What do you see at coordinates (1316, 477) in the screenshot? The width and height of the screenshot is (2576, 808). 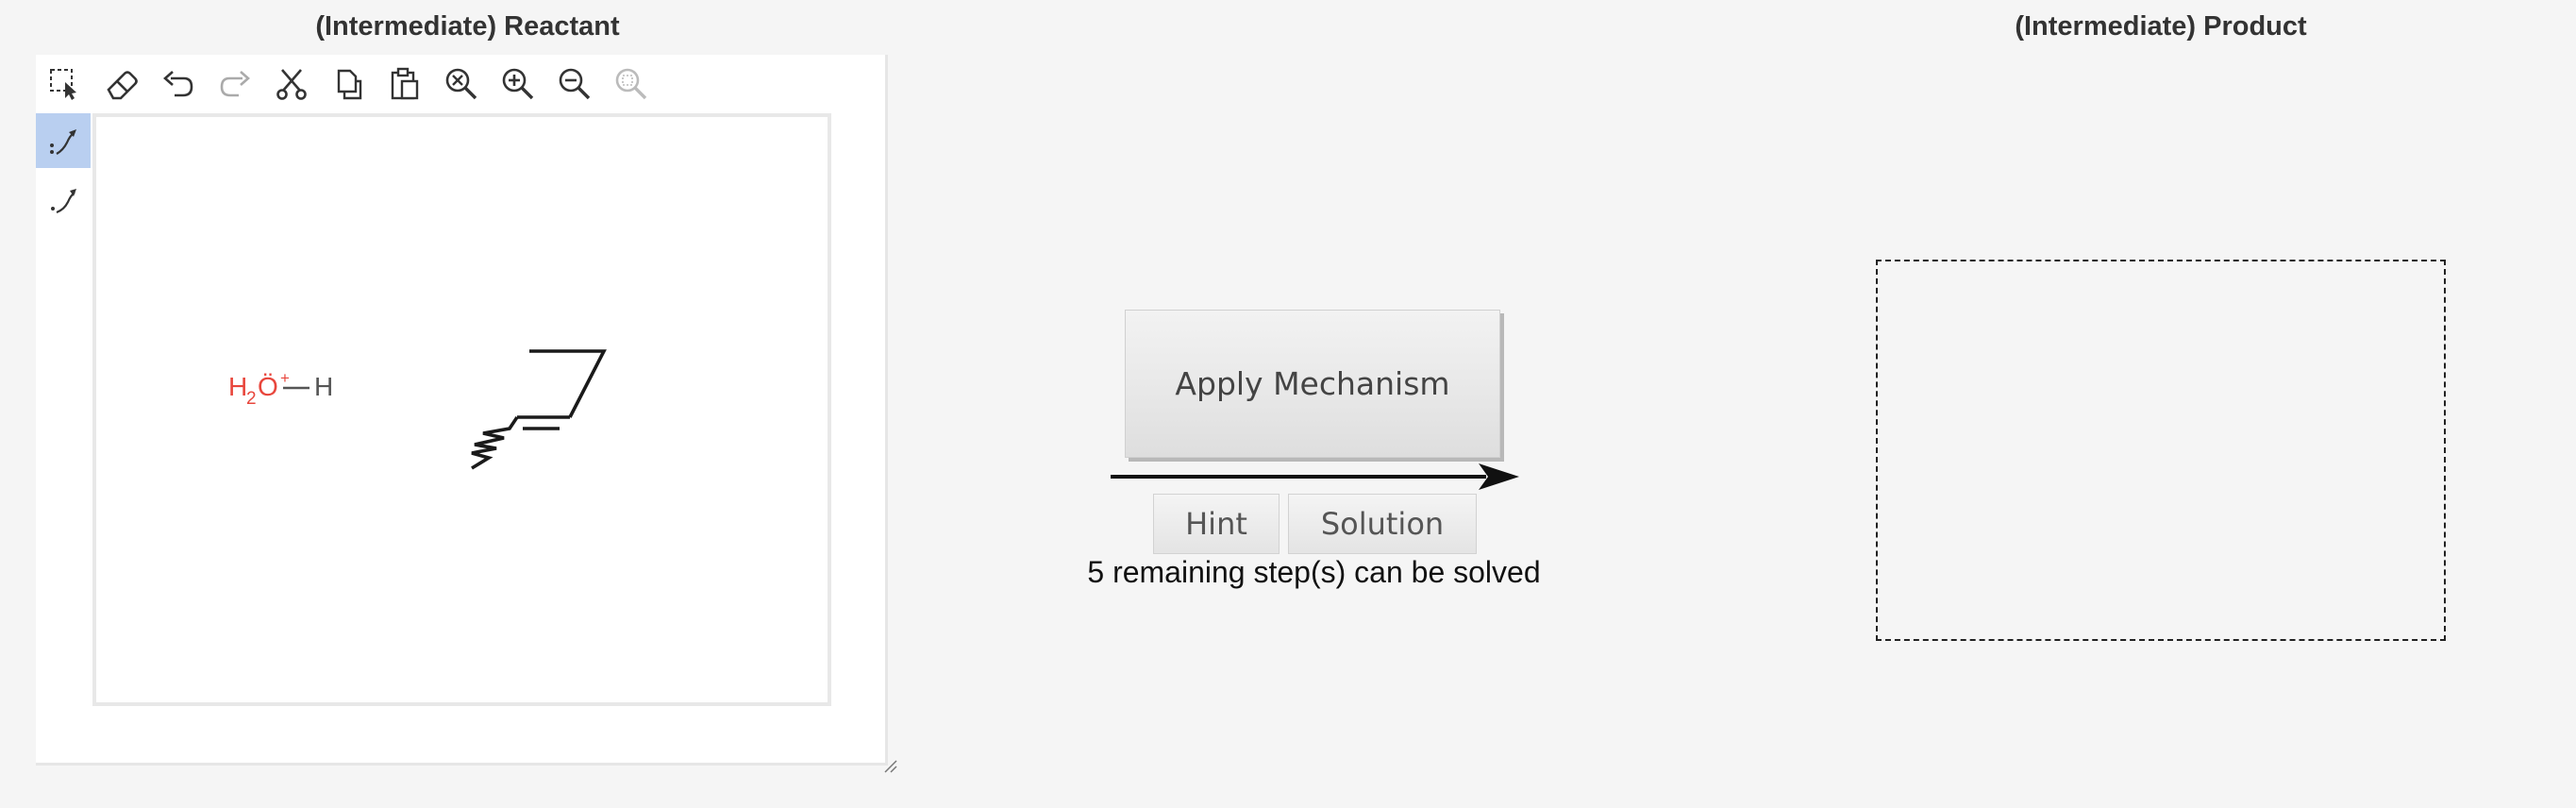 I see `reaction-arrow-icon` at bounding box center [1316, 477].